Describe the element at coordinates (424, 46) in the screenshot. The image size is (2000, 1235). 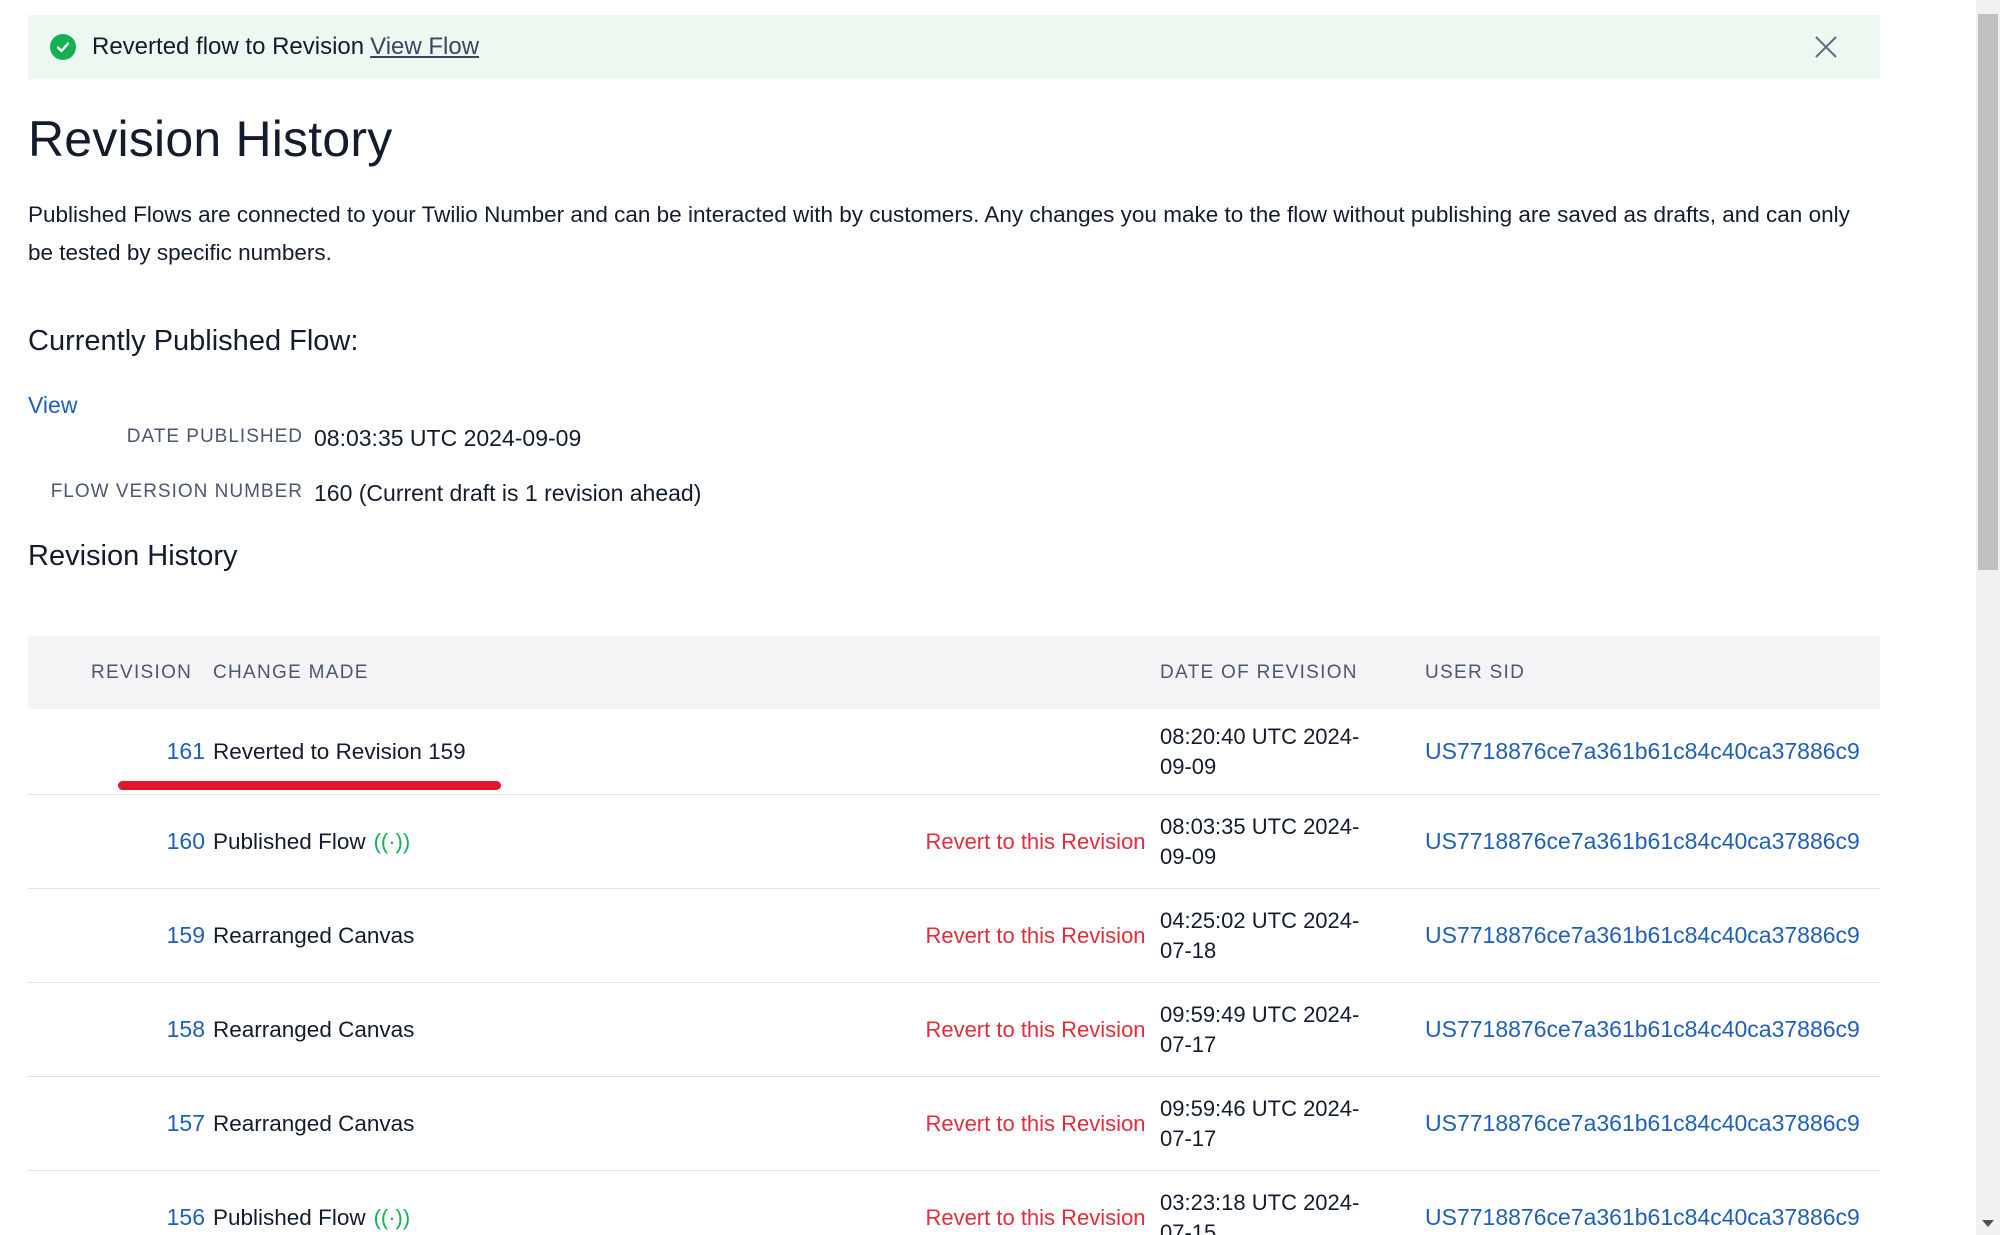
I see `view-flow-link: View Flow` at that location.